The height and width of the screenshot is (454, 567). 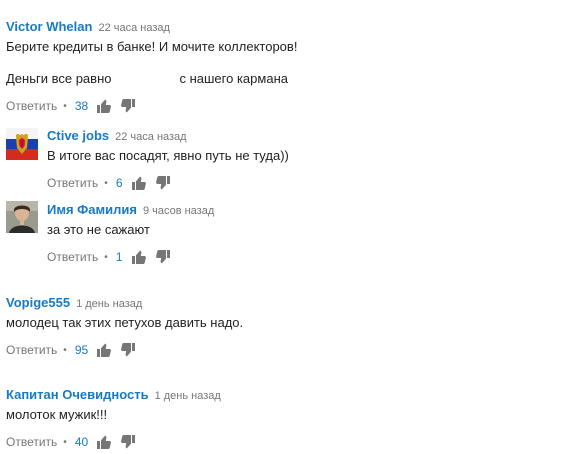 What do you see at coordinates (81, 350) in the screenshot?
I see `like-count: 95` at bounding box center [81, 350].